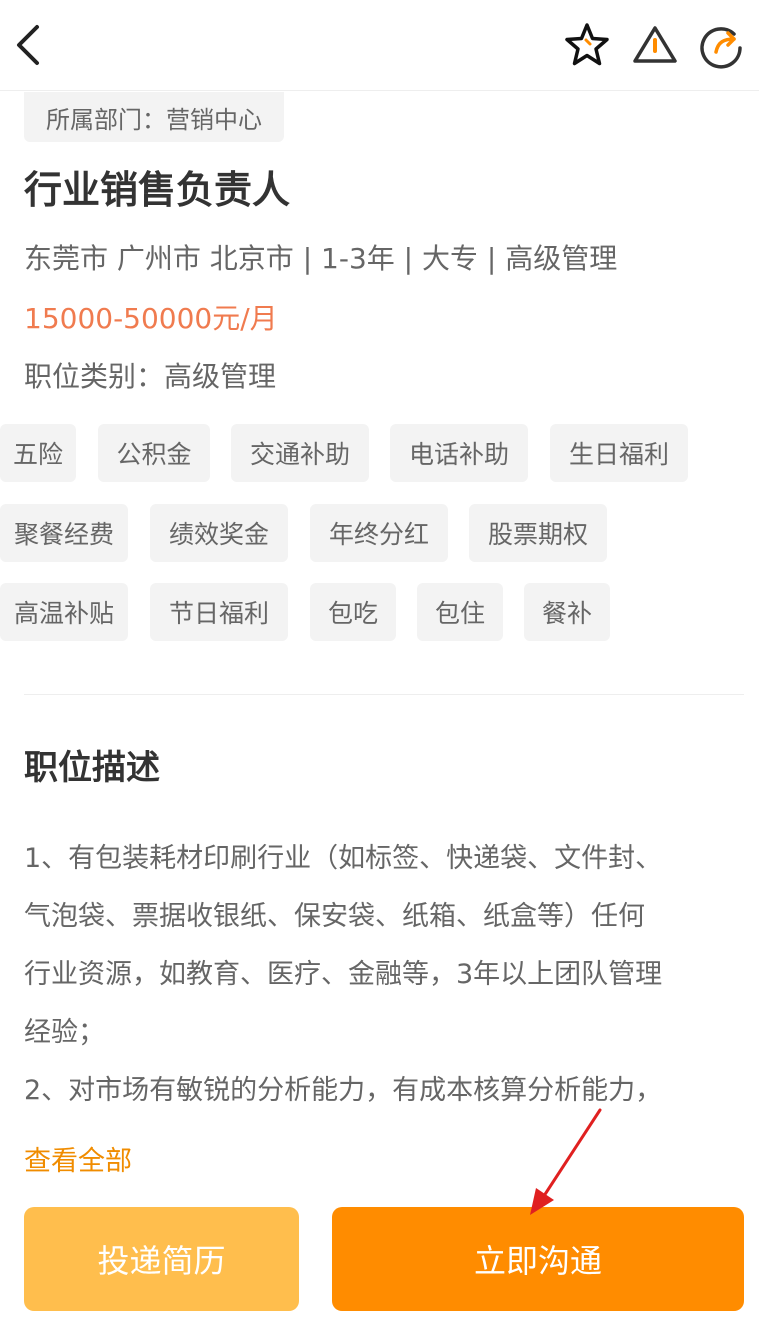  I want to click on description-line: 行业资源，如教育、医疗、金融等，3年以上团队管理, so click(343, 974).